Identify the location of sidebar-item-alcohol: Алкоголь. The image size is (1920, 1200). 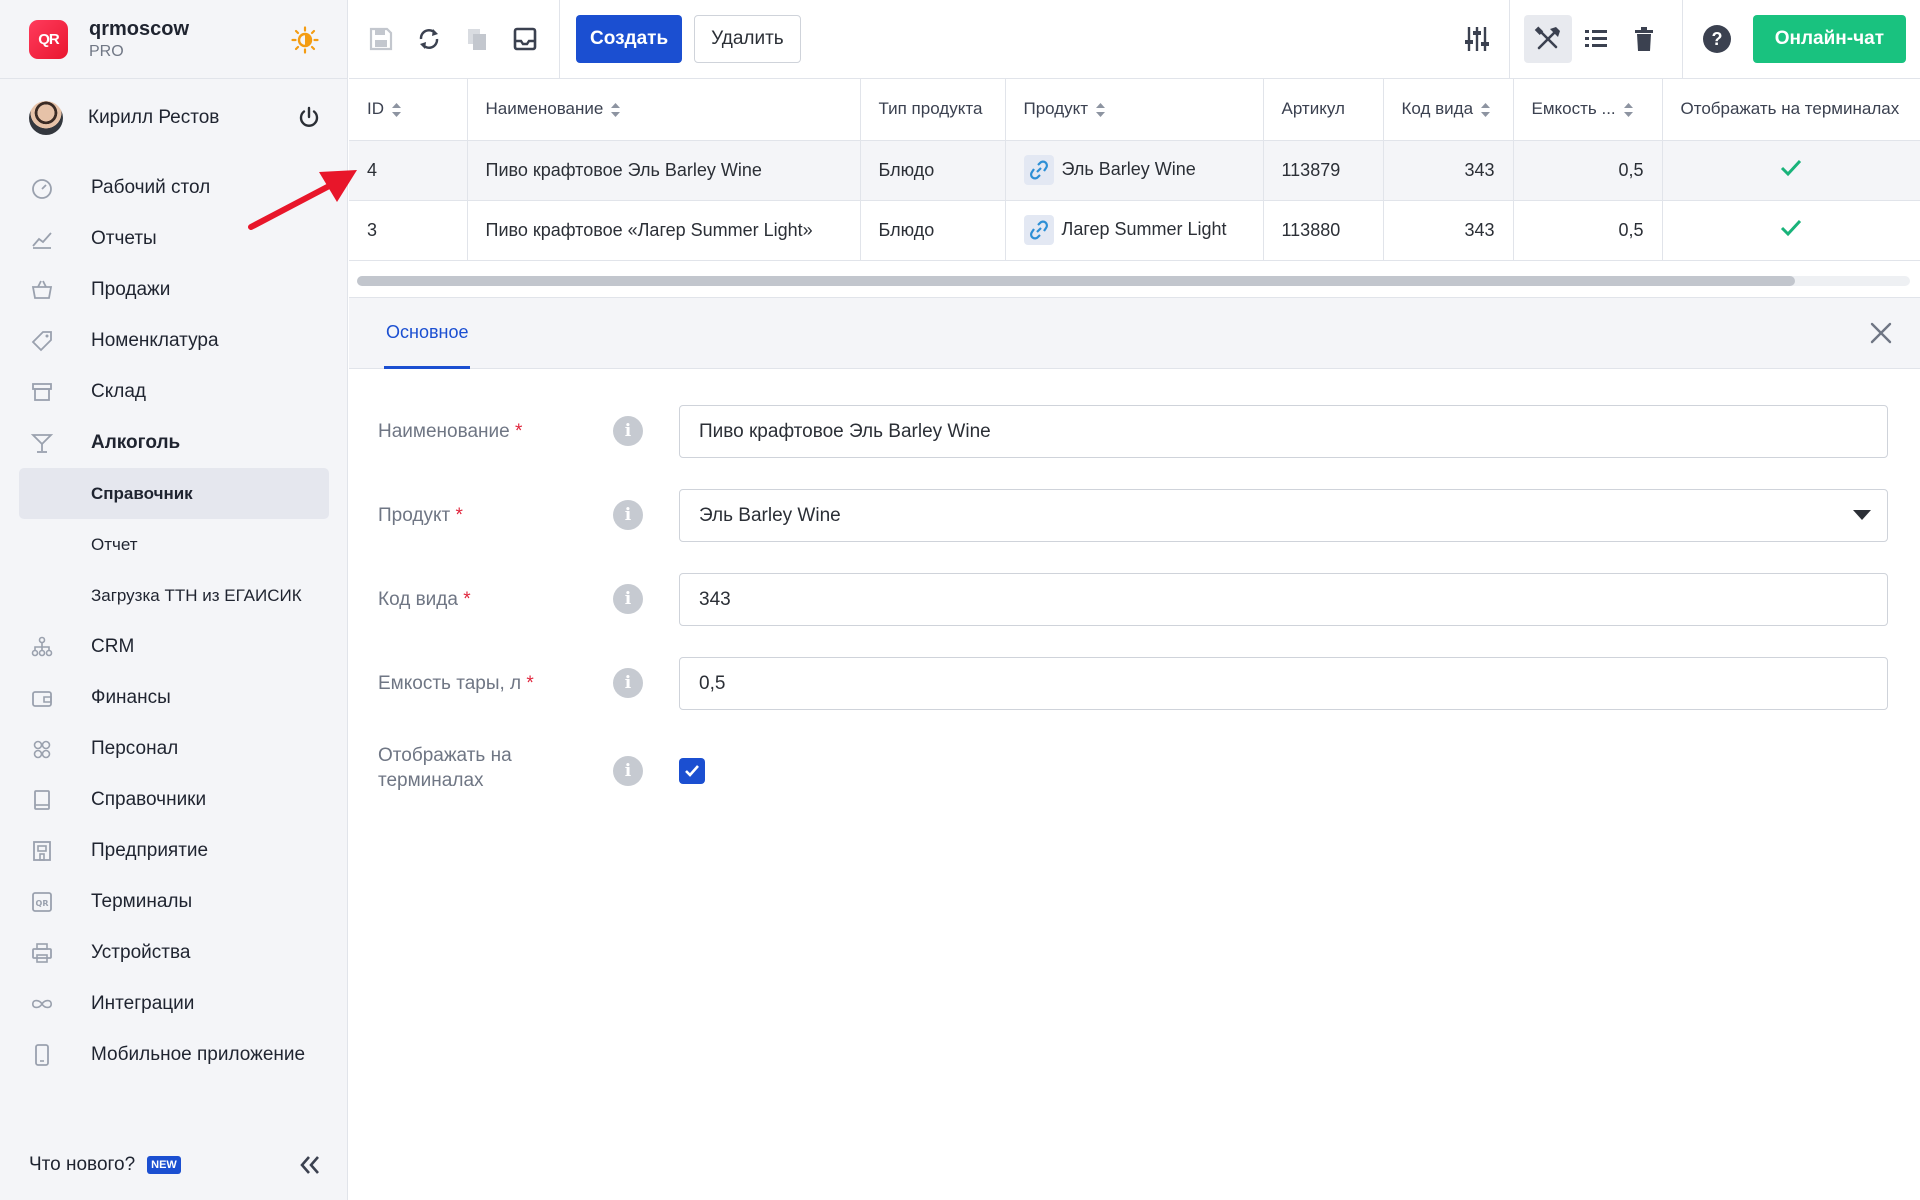
(173, 442).